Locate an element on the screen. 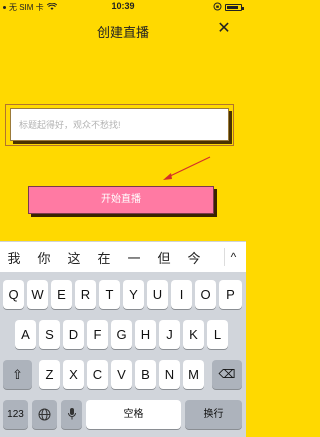 This screenshot has width=320, height=437. candidate-bar: 我 你 这 在 一 但 今 ^ is located at coordinates (123, 256).